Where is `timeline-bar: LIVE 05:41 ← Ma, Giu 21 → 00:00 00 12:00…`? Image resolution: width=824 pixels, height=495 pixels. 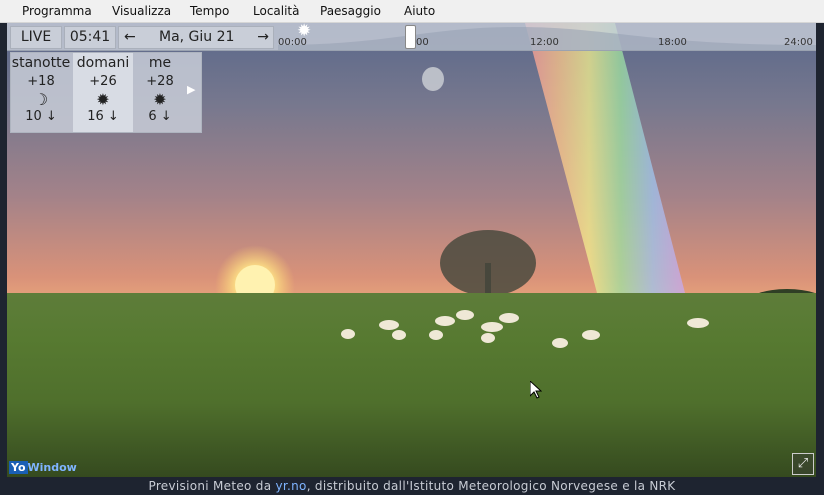
timeline-bar: LIVE 05:41 ← Ma, Giu 21 → 00:00 00 12:00… is located at coordinates (411, 37).